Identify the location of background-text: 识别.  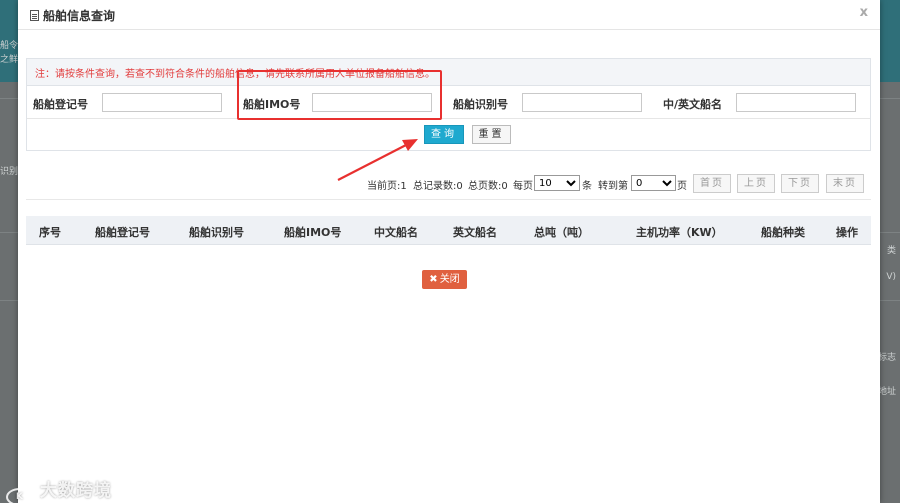
(9, 172).